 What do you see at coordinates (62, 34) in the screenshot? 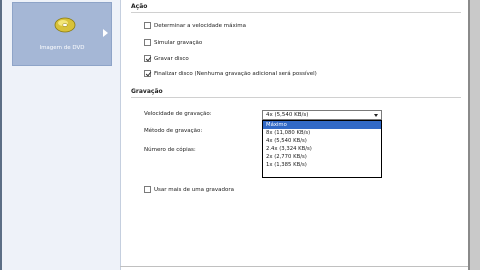
I see `sidebar-item-dvd-image: Imagem de DVD` at bounding box center [62, 34].